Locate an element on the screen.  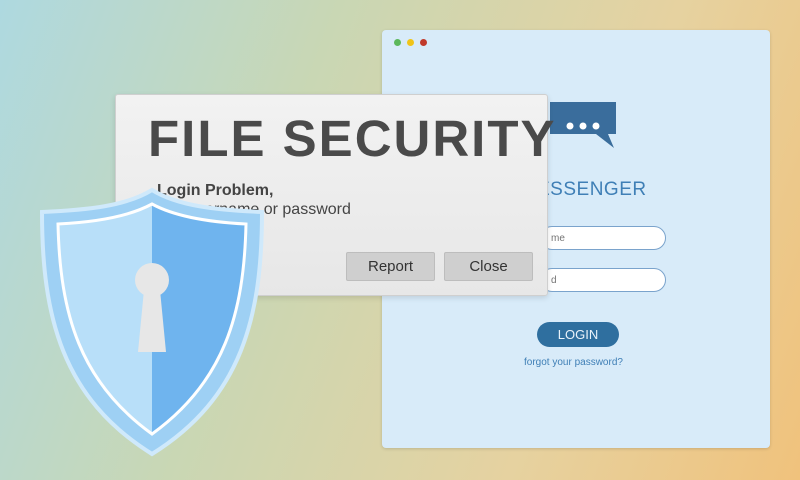
username-field is located at coordinates (603, 238).